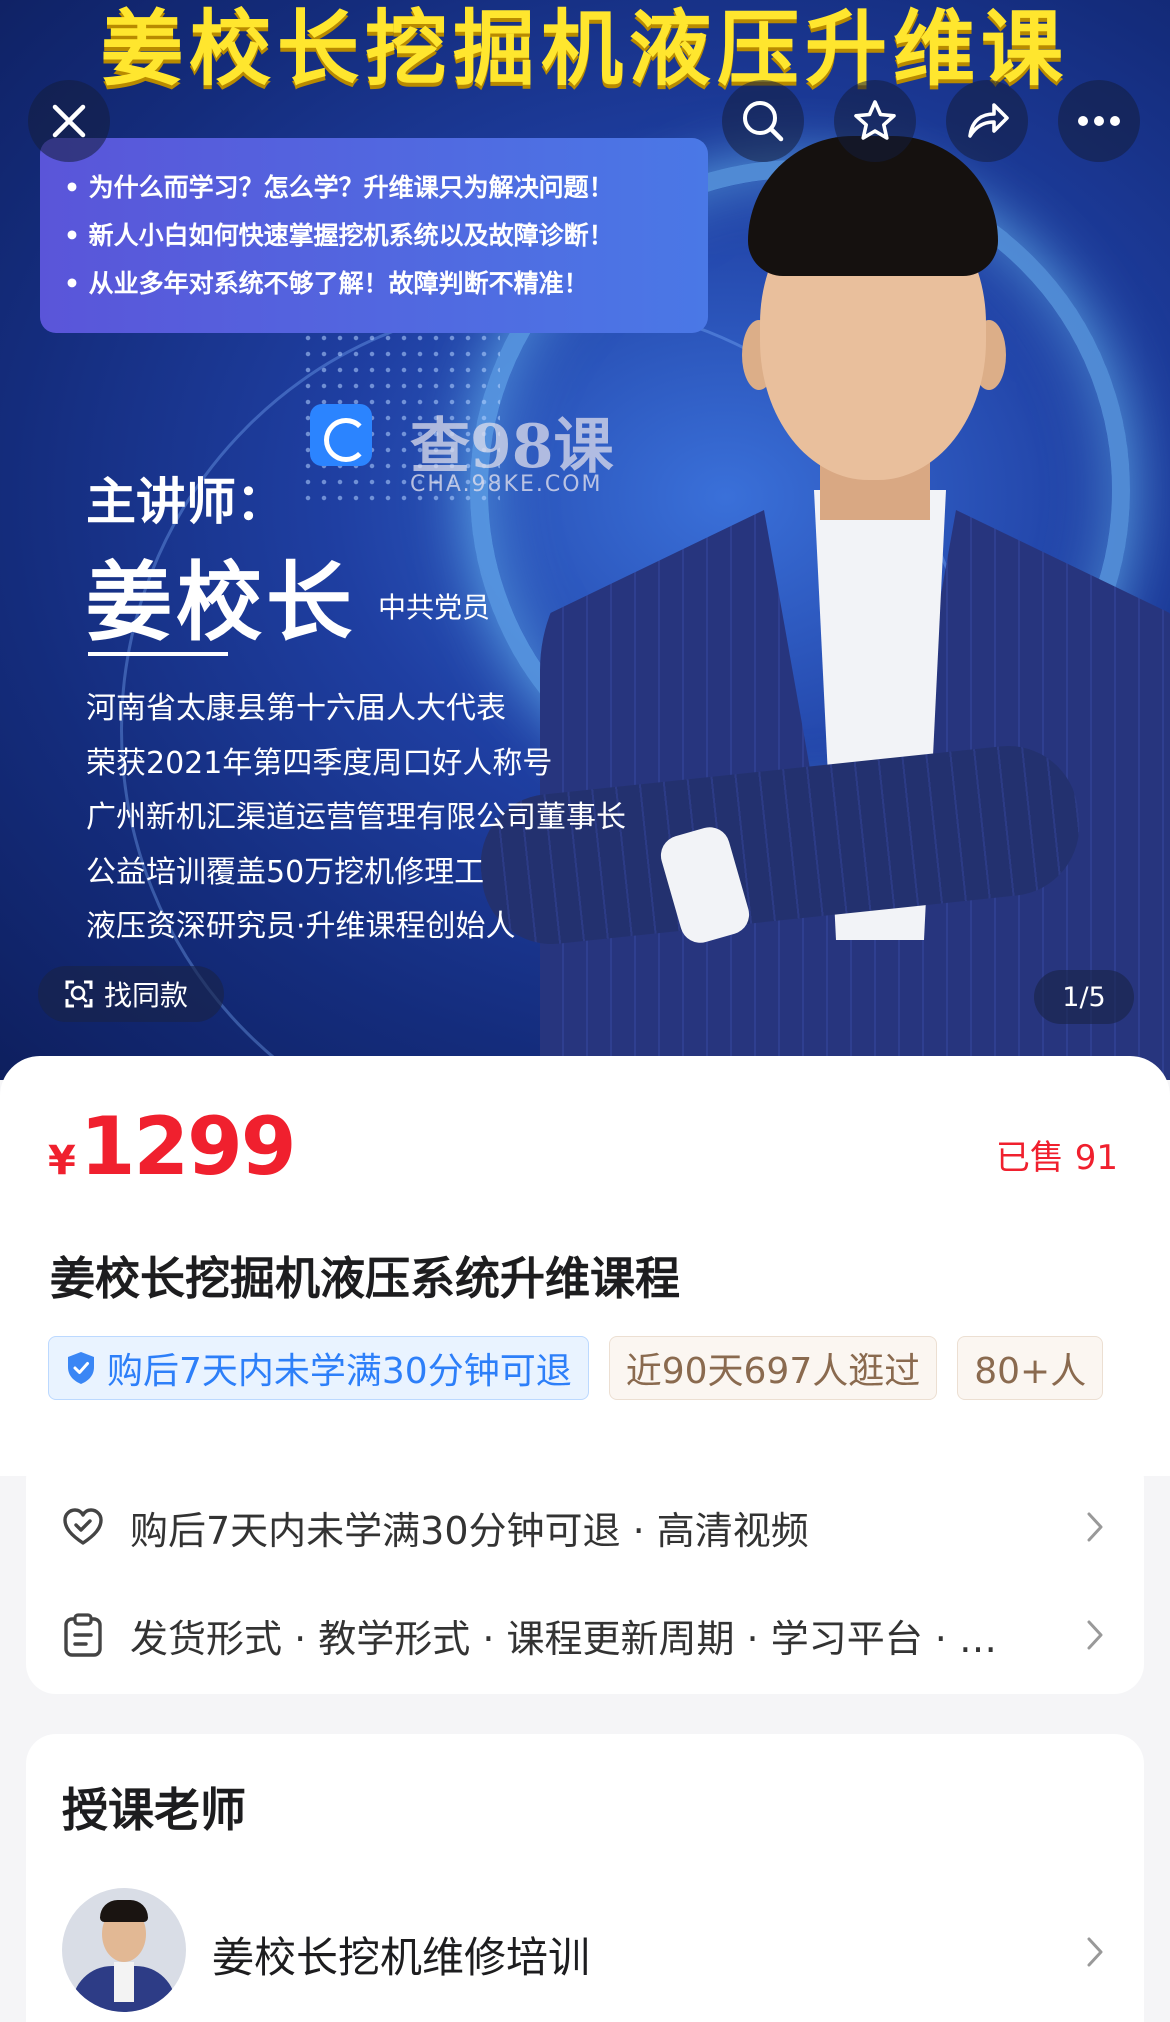 This screenshot has width=1170, height=2022. I want to click on lecturer-party: 中共党员, so click(434, 607).